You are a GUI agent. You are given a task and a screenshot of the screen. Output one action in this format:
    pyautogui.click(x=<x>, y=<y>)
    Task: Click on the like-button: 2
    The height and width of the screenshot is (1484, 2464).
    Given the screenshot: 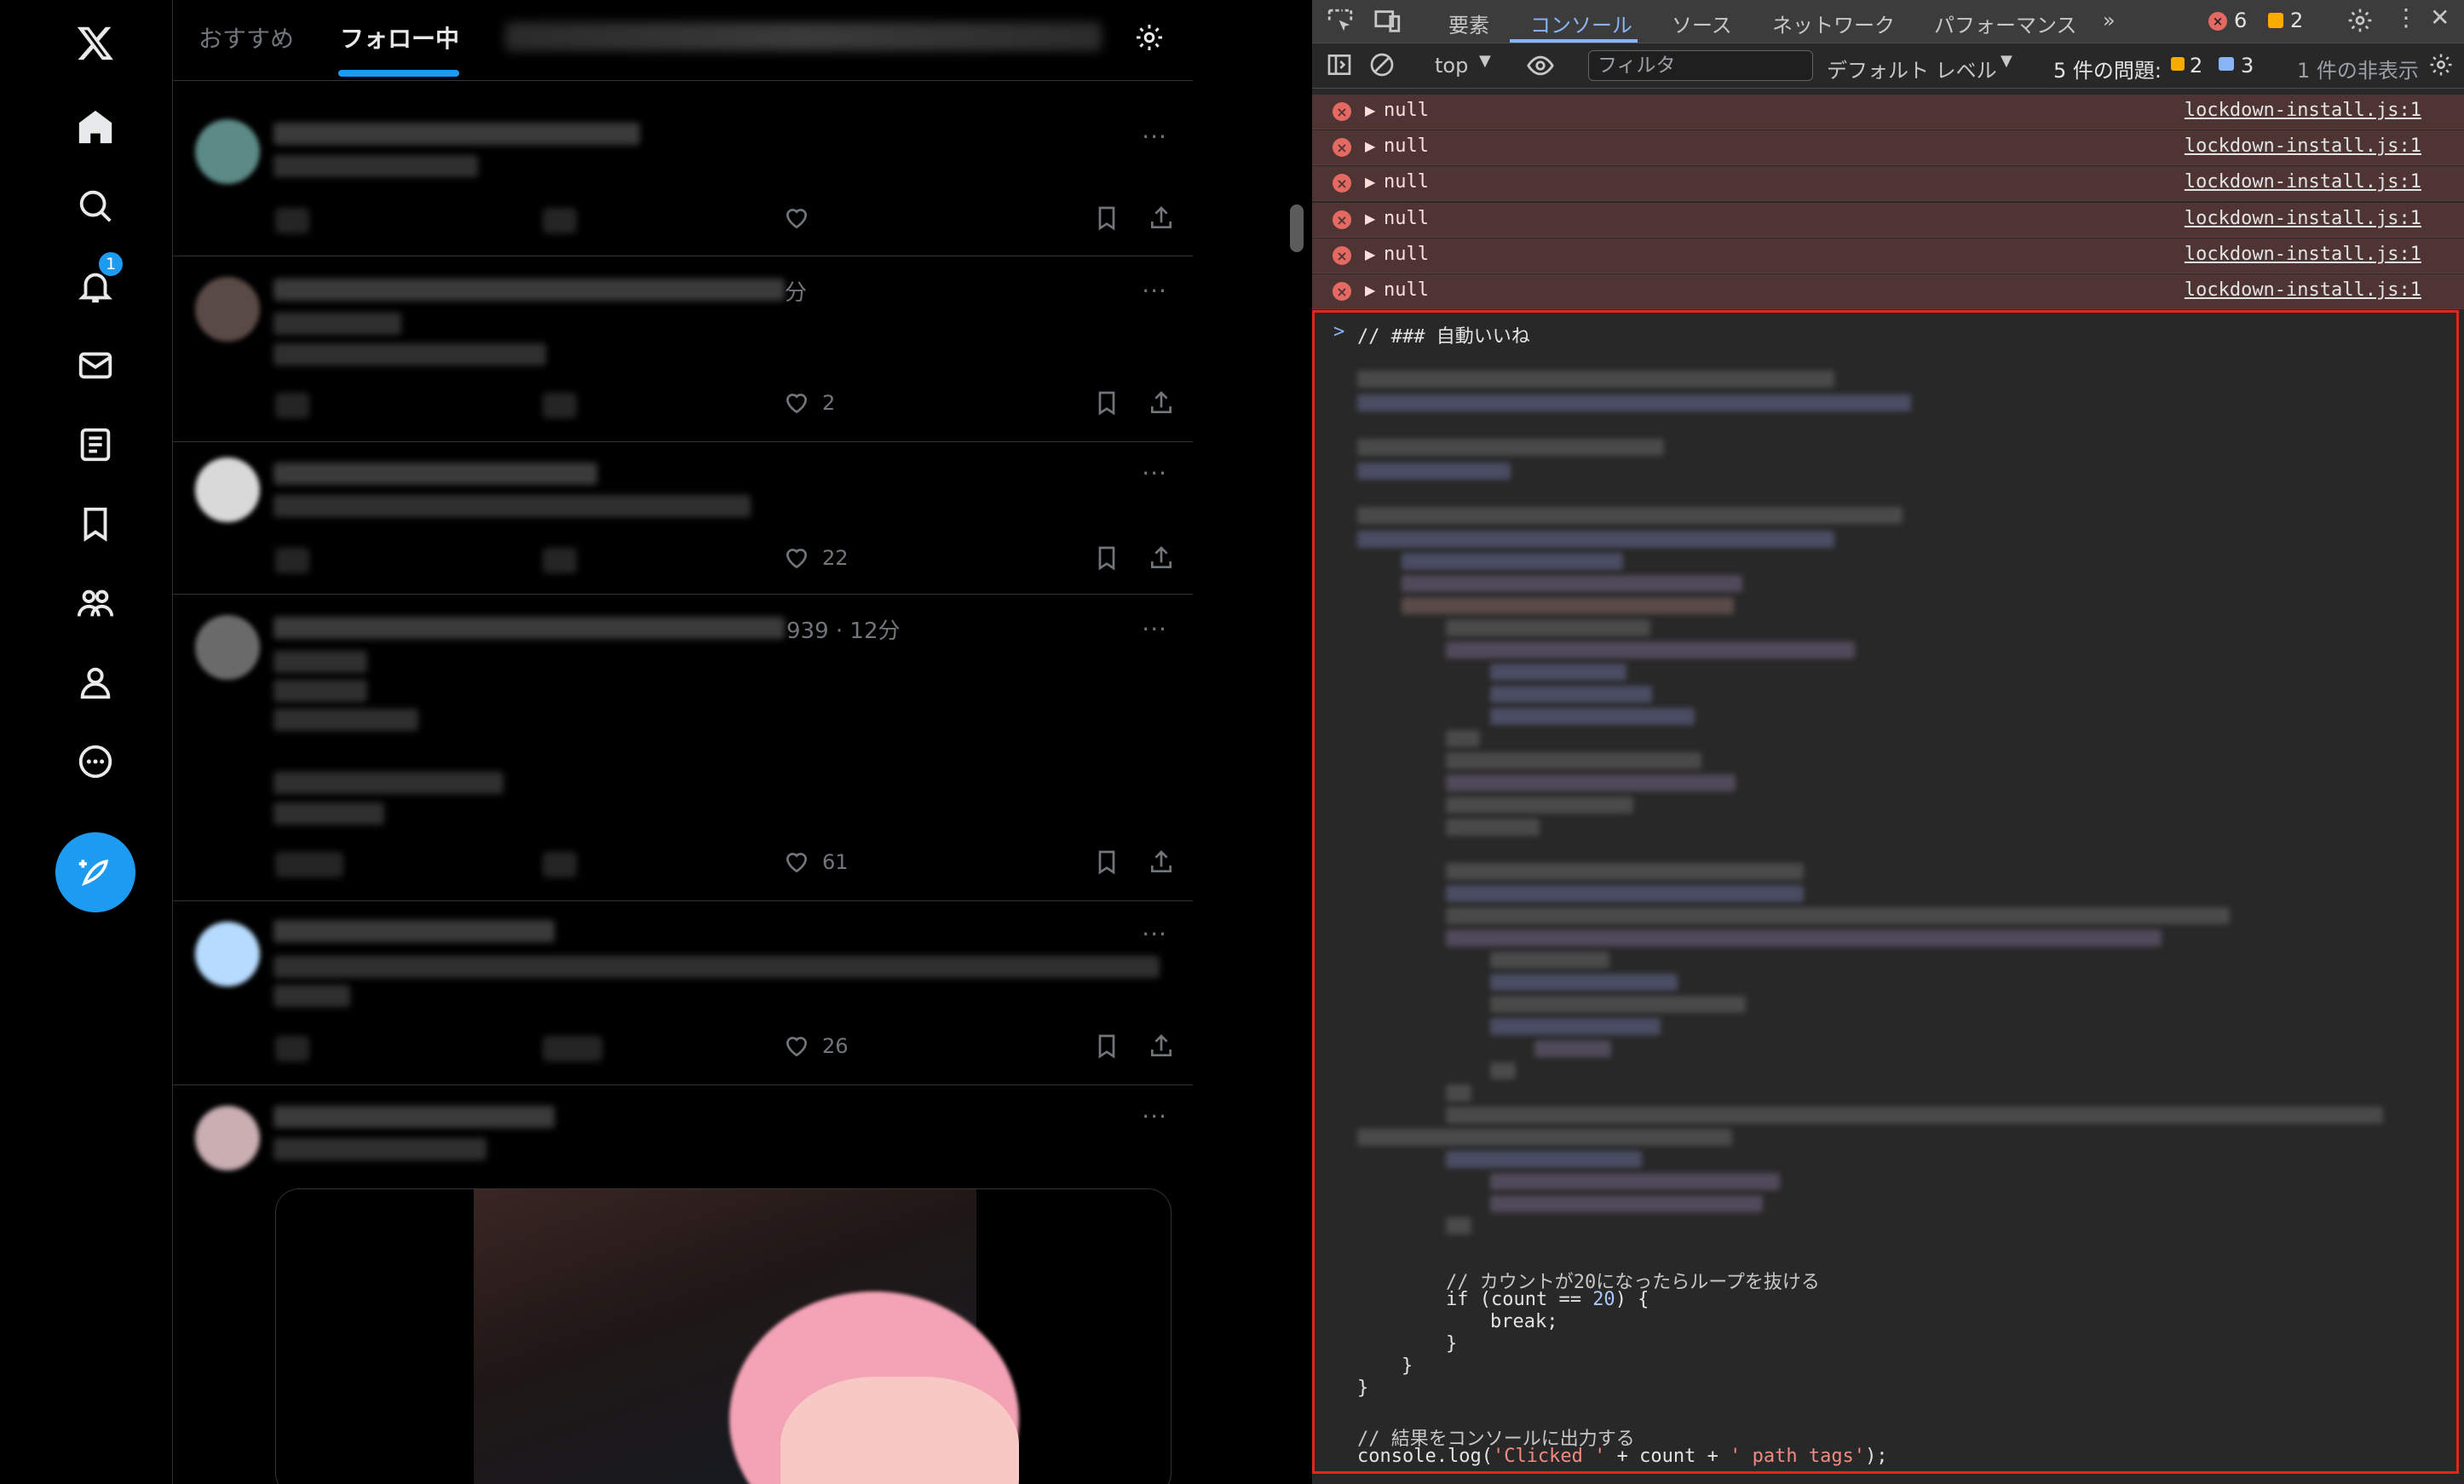 What is the action you would take?
    pyautogui.click(x=809, y=403)
    